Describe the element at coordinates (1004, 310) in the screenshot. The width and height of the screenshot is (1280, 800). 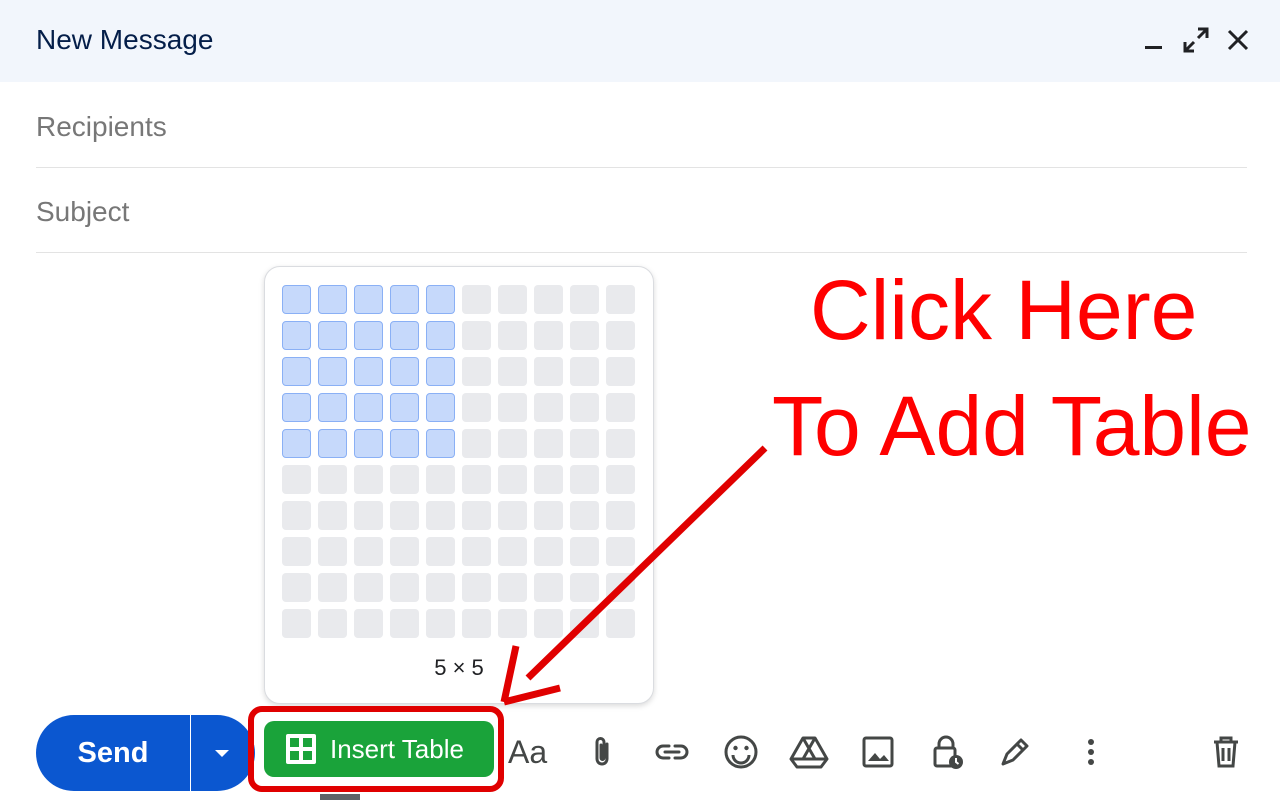
I see `annotation-line-1: Click Here` at that location.